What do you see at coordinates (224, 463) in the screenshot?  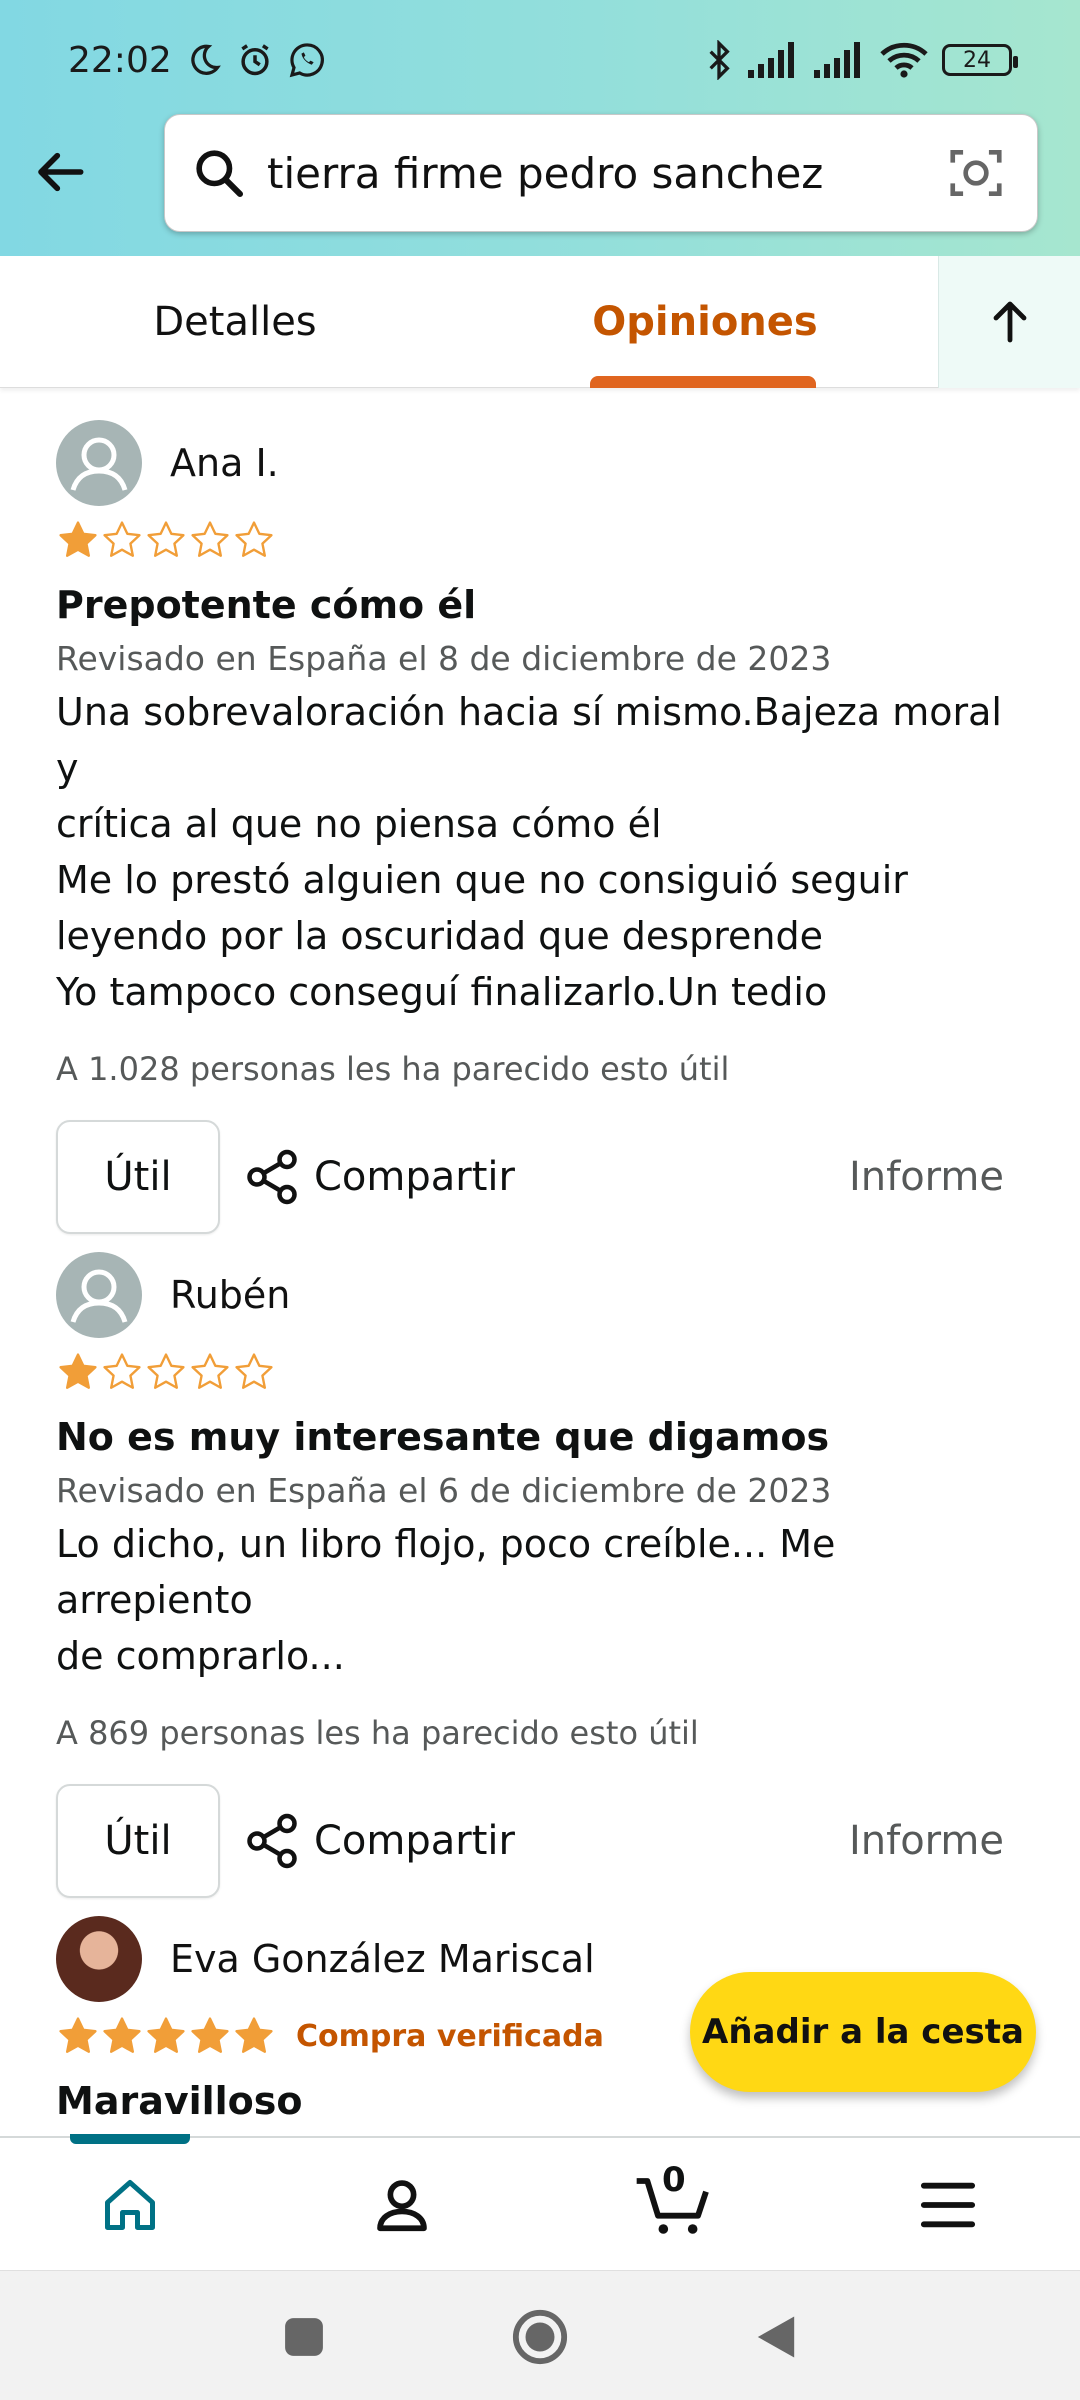 I see `reviewer-name: Ana I.` at bounding box center [224, 463].